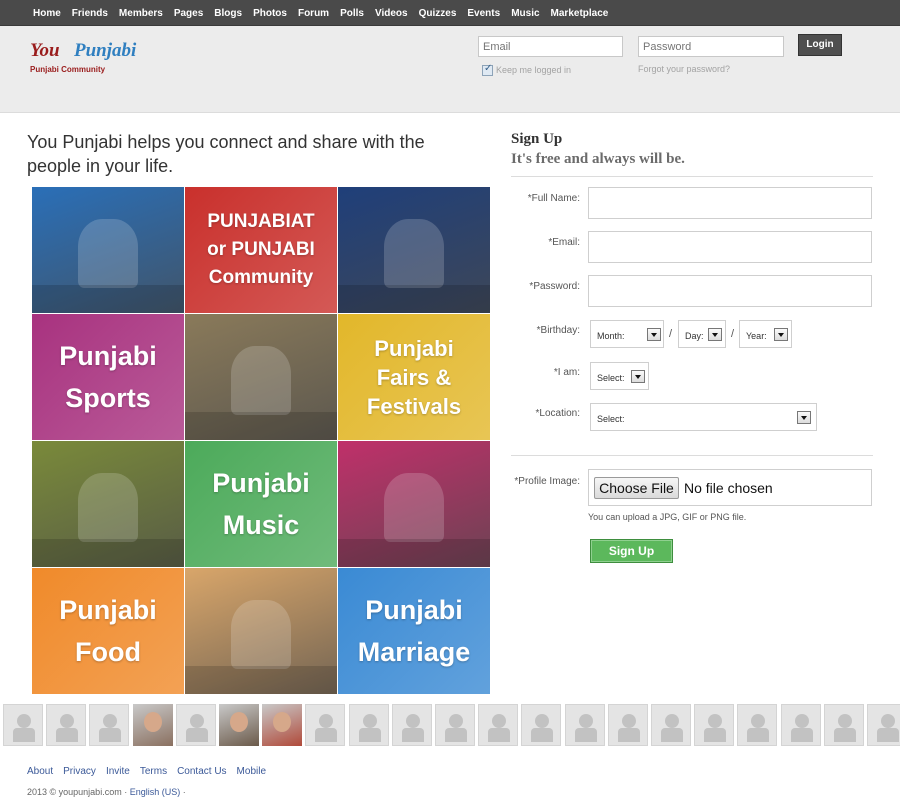  Describe the element at coordinates (438, 13) in the screenshot. I see `nav-item-quizzes: Quizzes` at that location.